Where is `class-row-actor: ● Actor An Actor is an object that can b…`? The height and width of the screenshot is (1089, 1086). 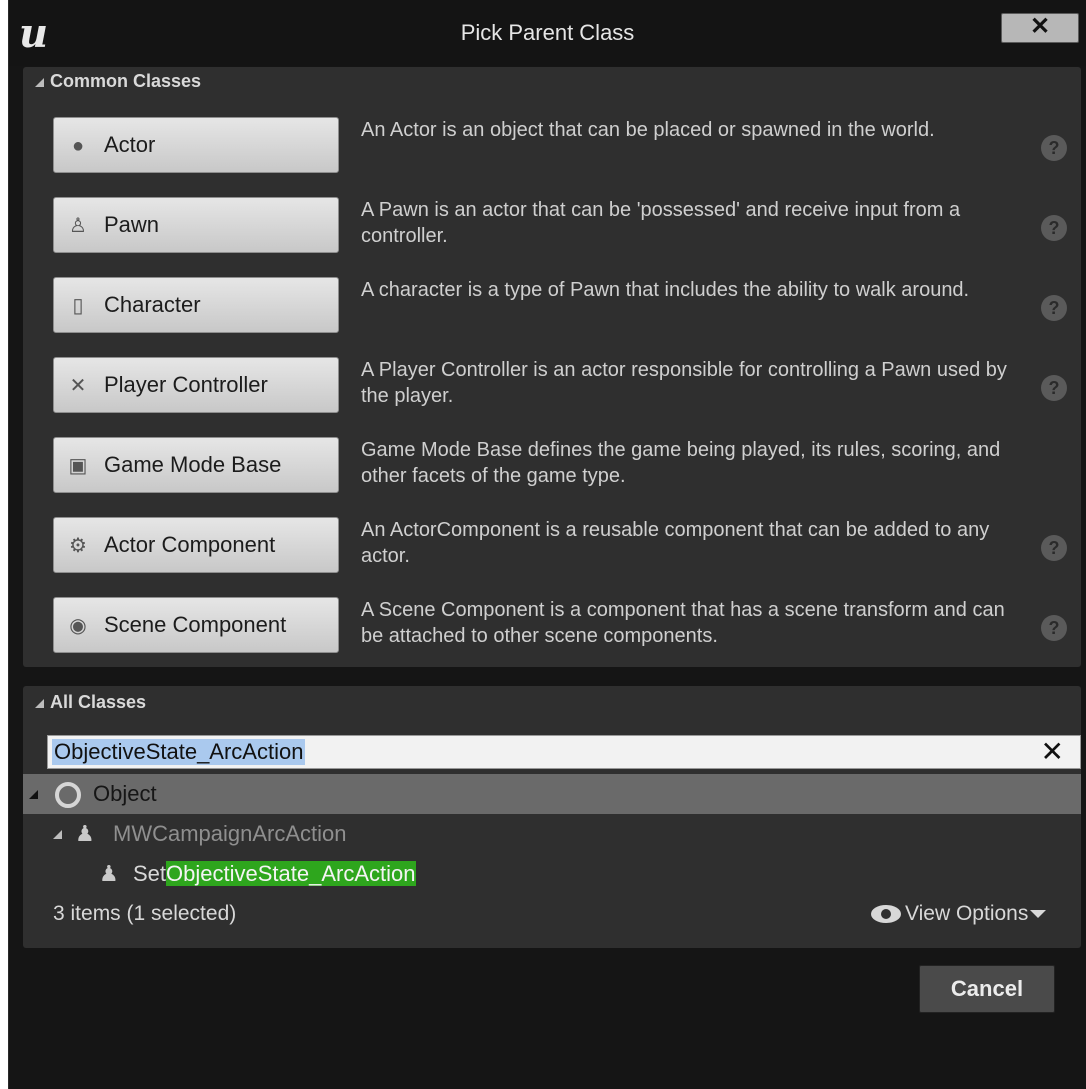 class-row-actor: ● Actor An Actor is an object that can b… is located at coordinates (552, 147).